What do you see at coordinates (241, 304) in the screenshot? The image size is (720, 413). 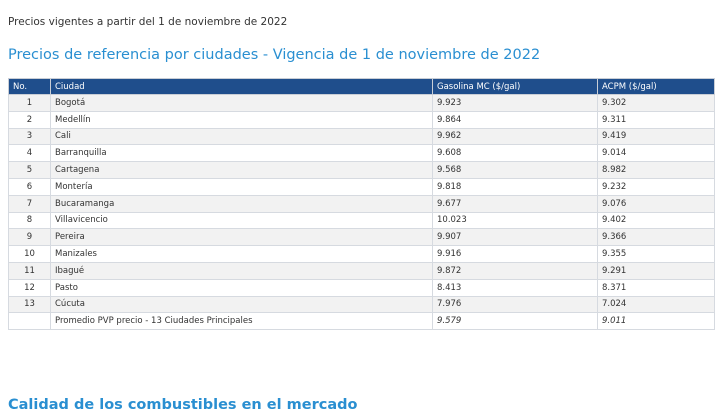 I see `row-city: Cúcuta` at bounding box center [241, 304].